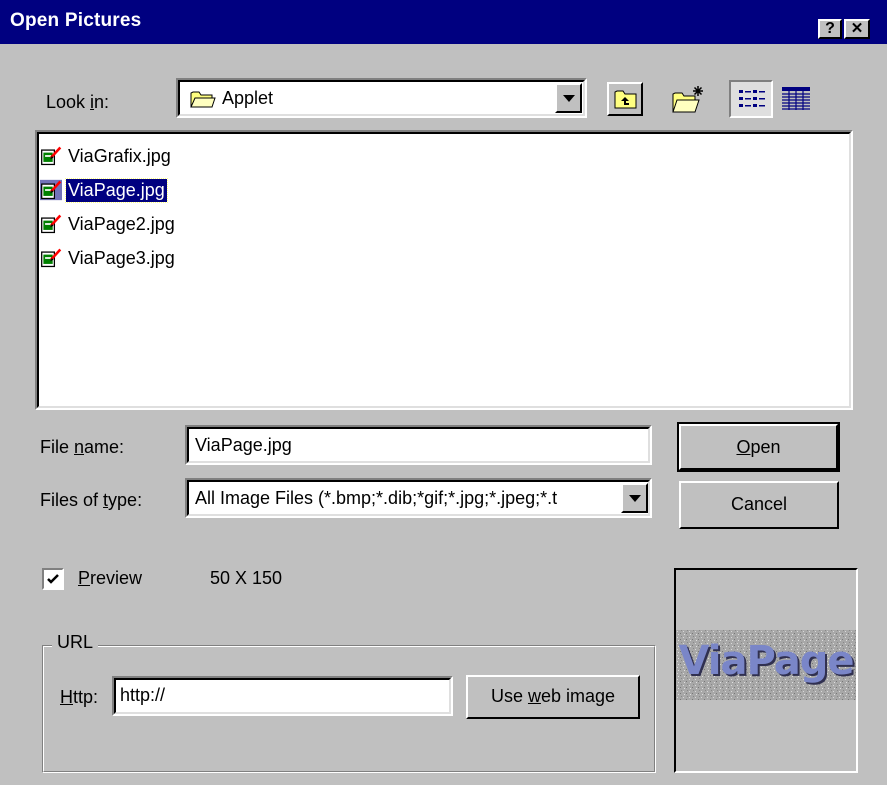 Image resolution: width=887 pixels, height=785 pixels. I want to click on folder-icon, so click(203, 99).